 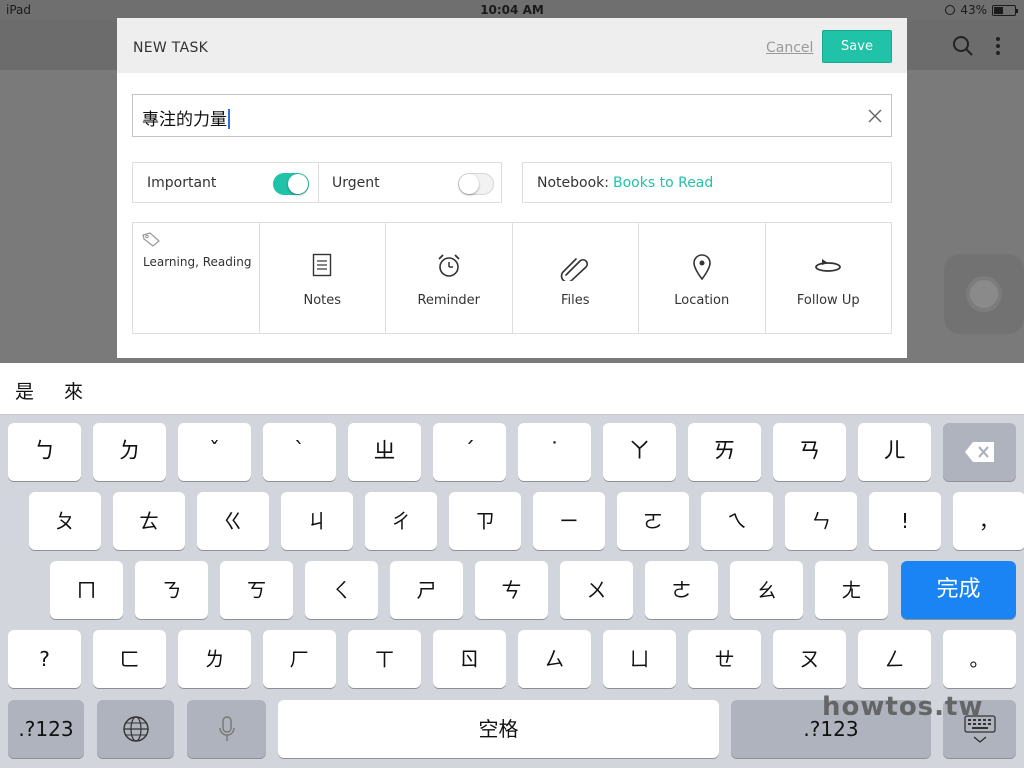 I want to click on done-key: 完成, so click(x=958, y=590).